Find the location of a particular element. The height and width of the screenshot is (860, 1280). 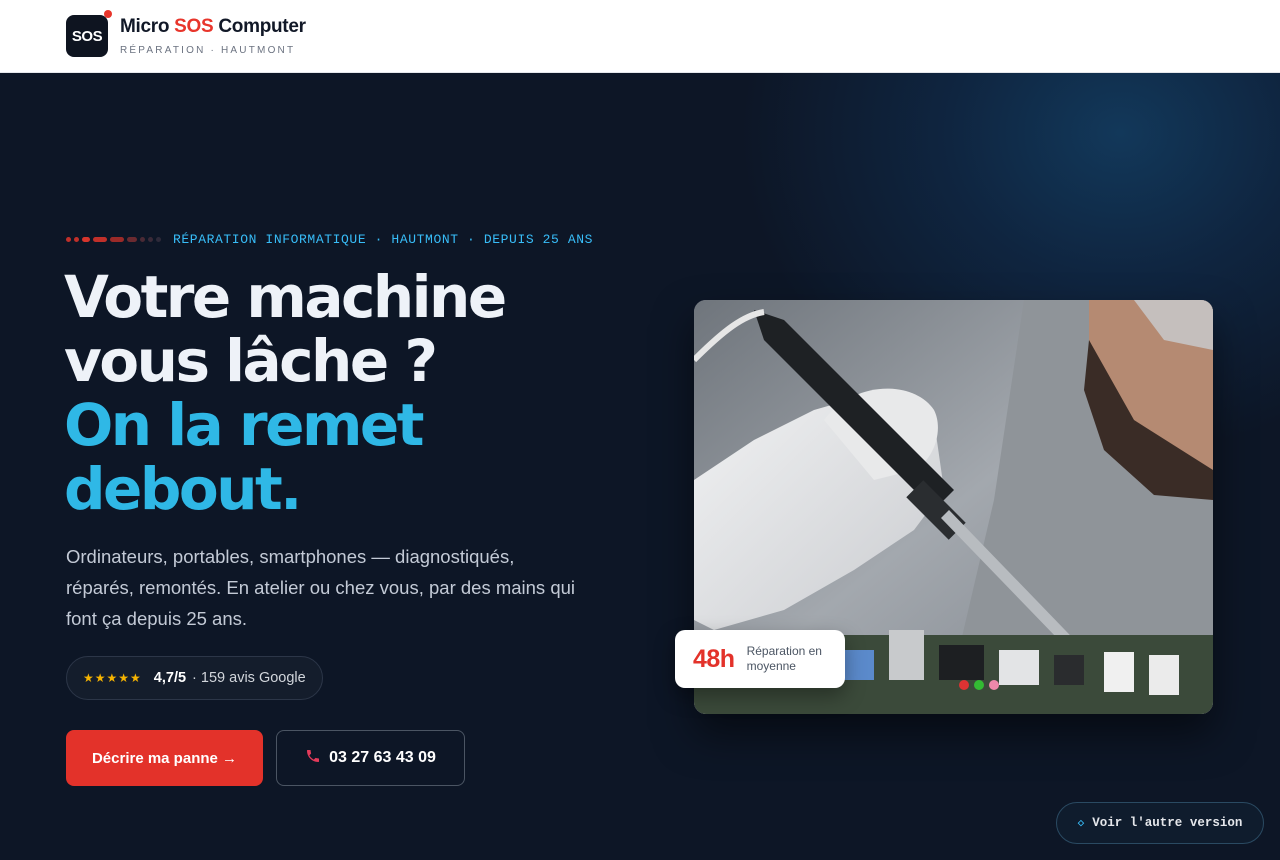

repair-time-value: 48h is located at coordinates (714, 658).